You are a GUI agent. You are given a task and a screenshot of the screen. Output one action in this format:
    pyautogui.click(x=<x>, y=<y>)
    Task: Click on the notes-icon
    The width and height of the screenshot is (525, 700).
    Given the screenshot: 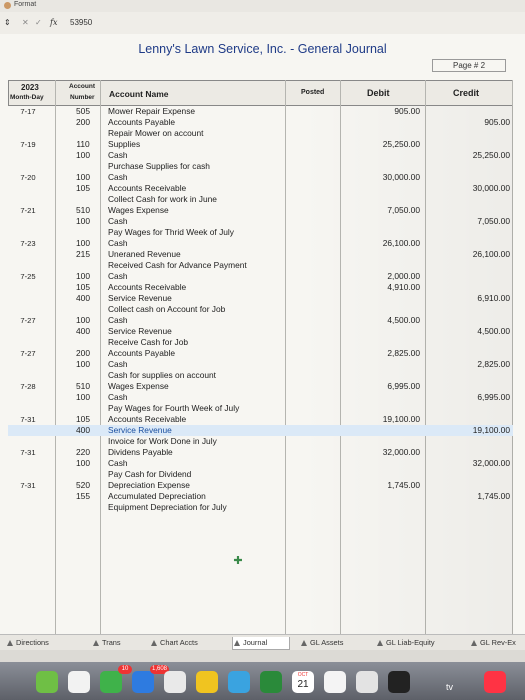 What is the action you would take?
    pyautogui.click(x=207, y=682)
    